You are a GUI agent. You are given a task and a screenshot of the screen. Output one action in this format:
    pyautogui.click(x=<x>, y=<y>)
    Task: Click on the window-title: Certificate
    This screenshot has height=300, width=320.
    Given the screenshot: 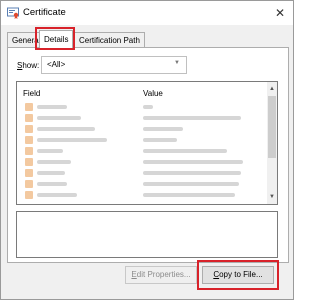 What is the action you would take?
    pyautogui.click(x=44, y=12)
    